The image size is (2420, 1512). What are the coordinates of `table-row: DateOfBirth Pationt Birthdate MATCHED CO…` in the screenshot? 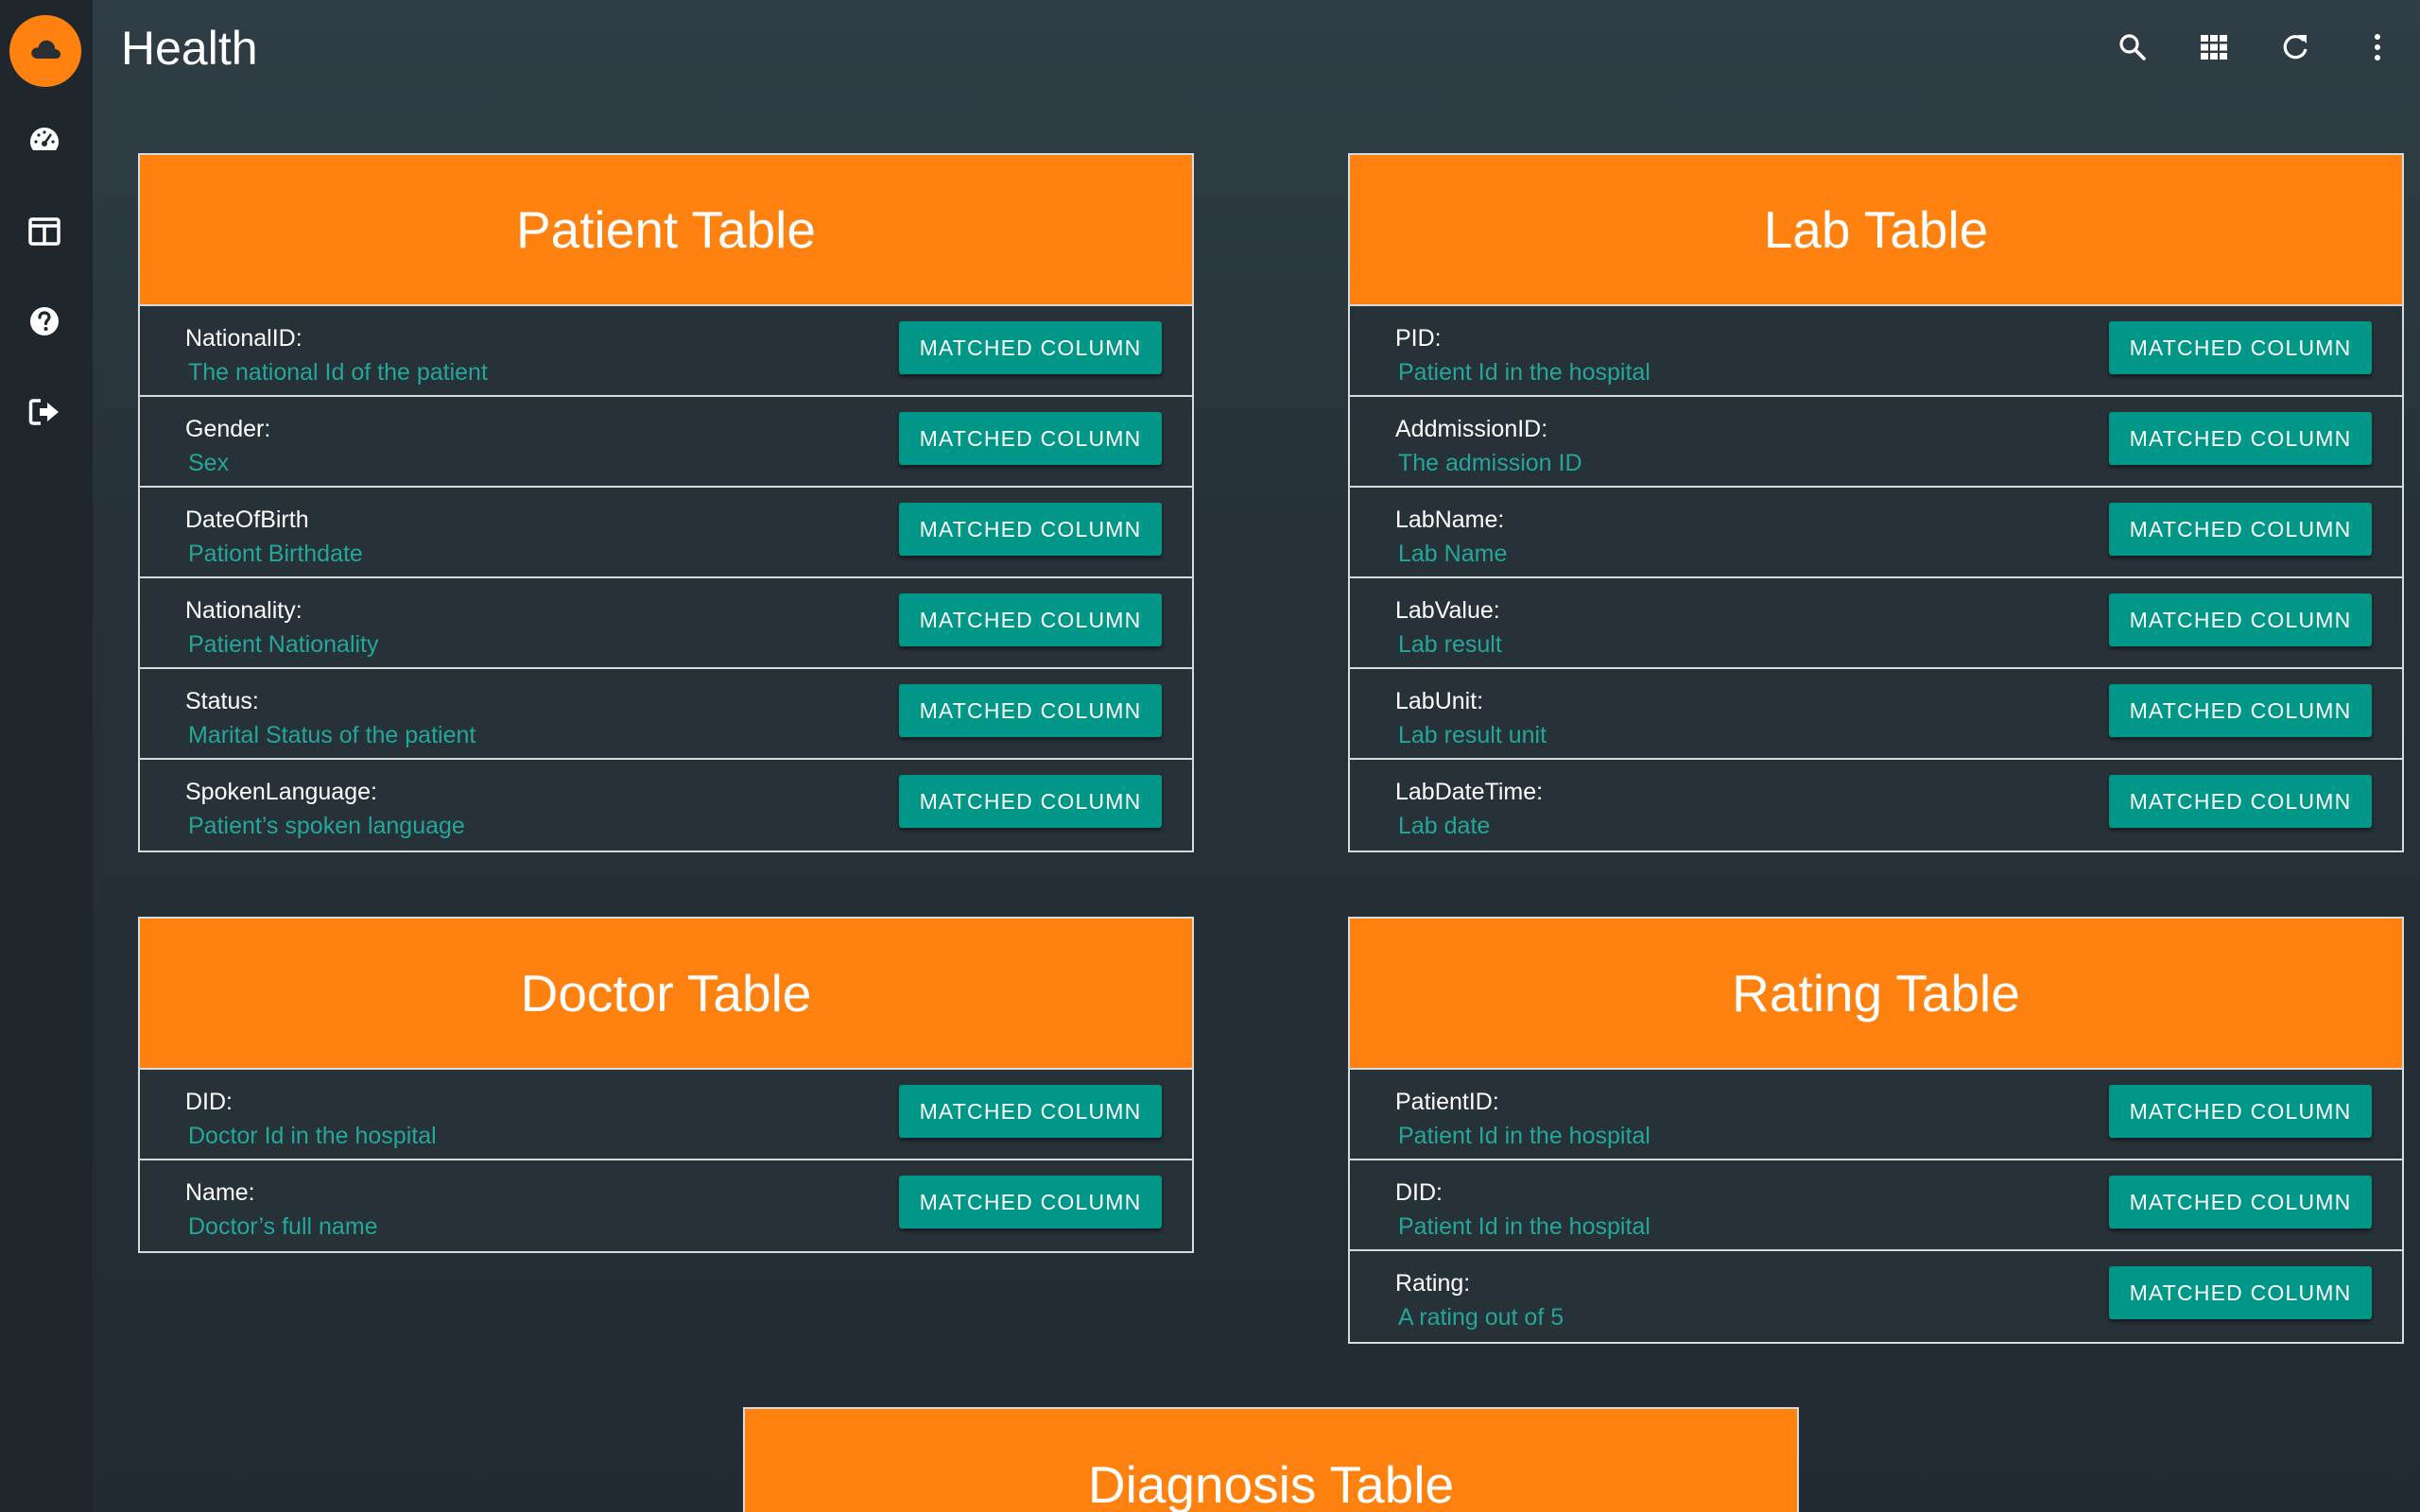 It's located at (666, 533).